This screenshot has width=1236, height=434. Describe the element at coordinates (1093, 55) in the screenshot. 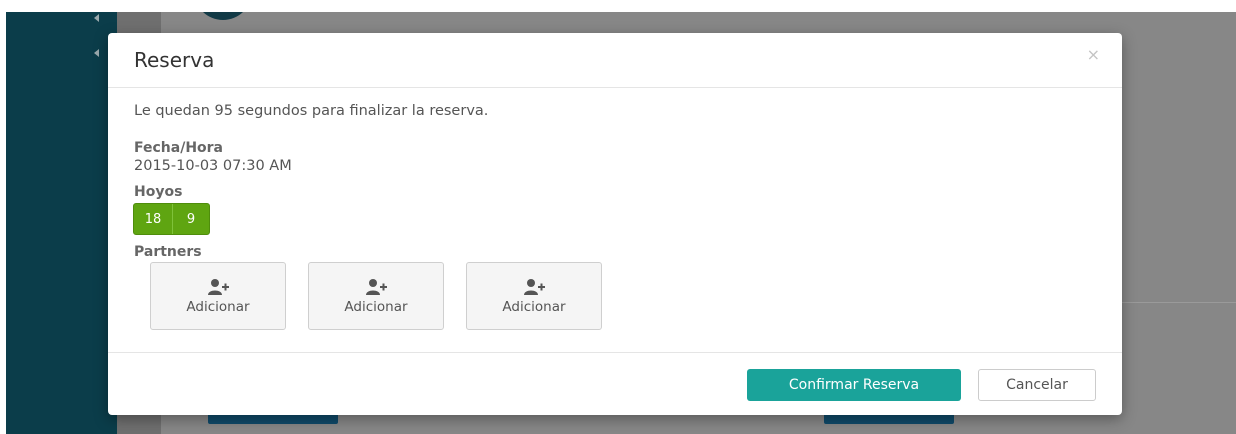

I see `close-icon: ×` at that location.